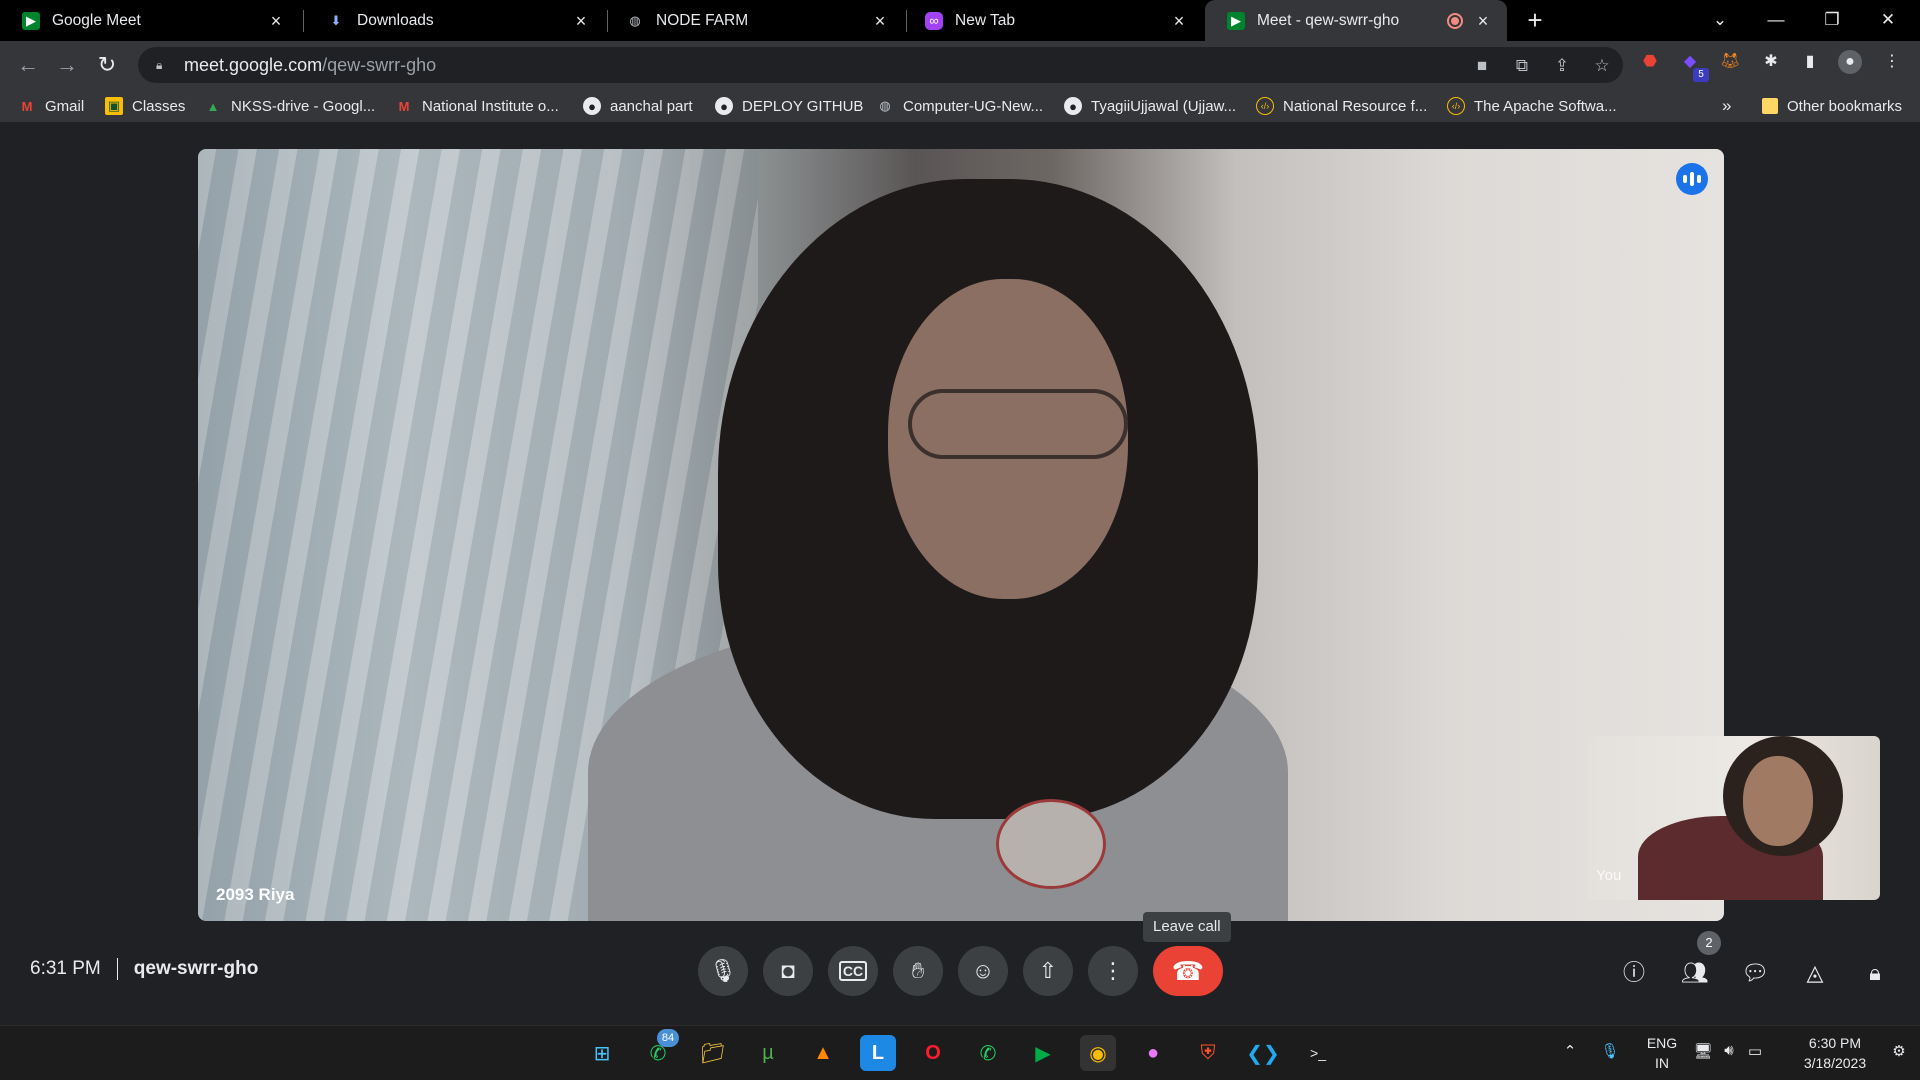  What do you see at coordinates (1662, 1063) in the screenshot?
I see `lang-bottom: IN` at bounding box center [1662, 1063].